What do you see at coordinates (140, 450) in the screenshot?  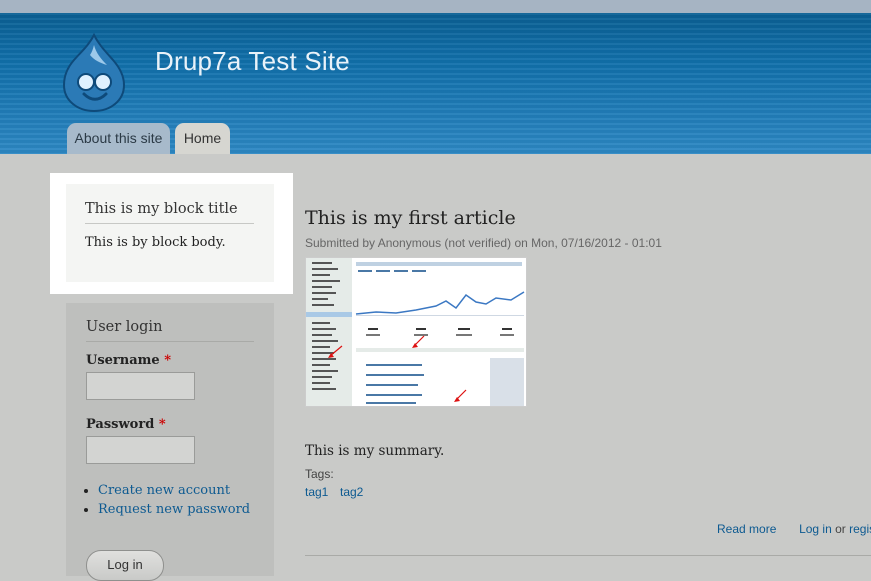 I see `password-input` at bounding box center [140, 450].